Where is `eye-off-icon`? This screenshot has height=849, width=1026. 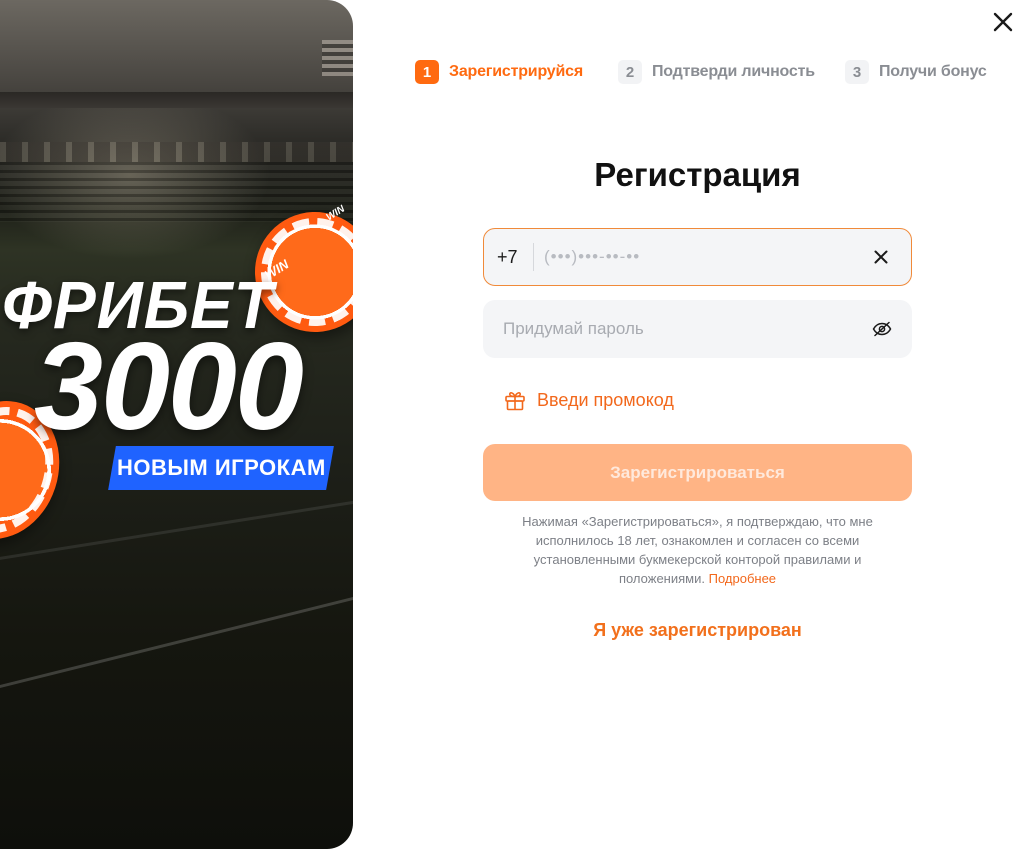 eye-off-icon is located at coordinates (882, 329).